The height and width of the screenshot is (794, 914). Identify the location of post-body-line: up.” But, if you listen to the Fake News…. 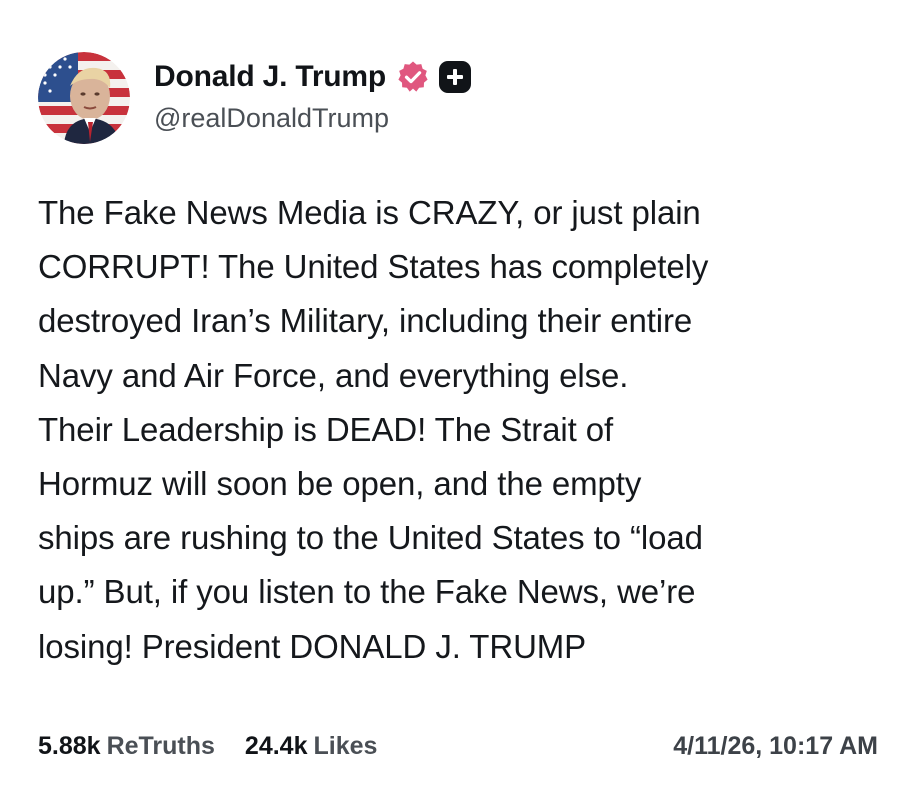
(367, 592).